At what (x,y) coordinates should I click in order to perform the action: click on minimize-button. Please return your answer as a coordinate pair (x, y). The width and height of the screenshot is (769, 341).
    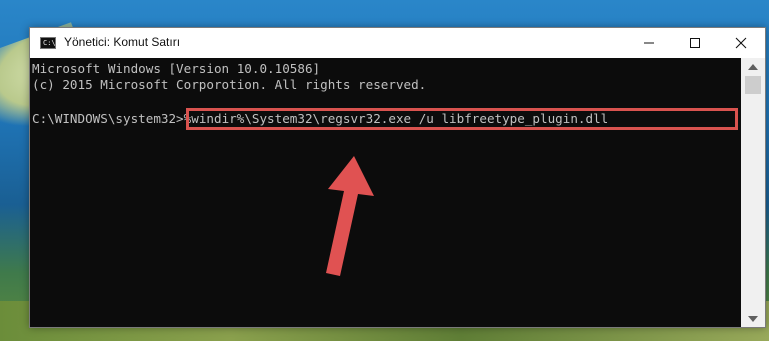
    Looking at the image, I should click on (649, 43).